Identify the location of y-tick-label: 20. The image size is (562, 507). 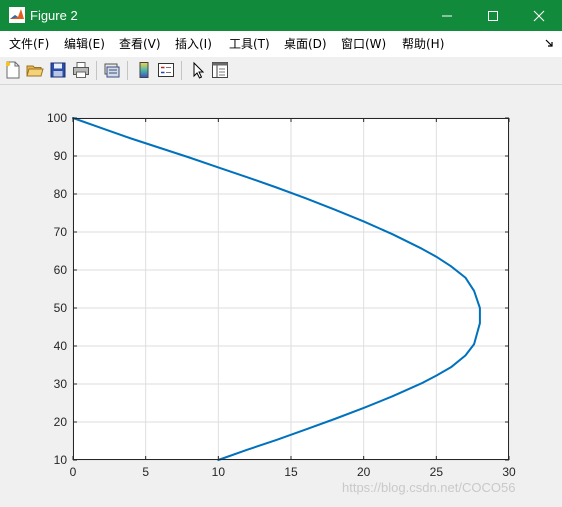
(61, 422).